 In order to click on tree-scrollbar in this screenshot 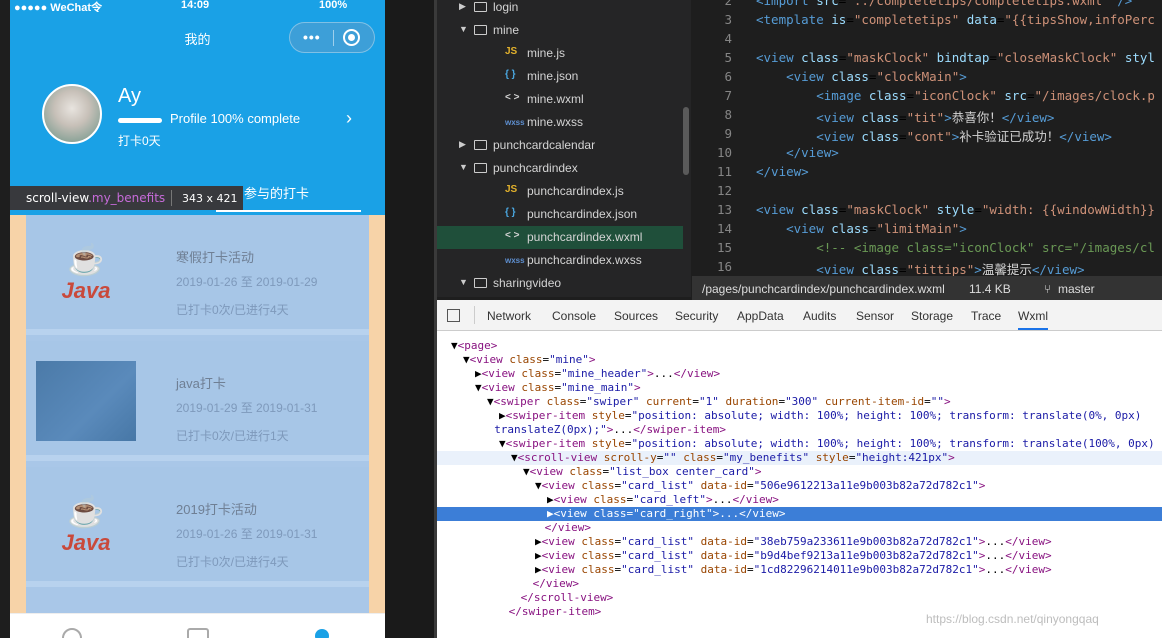, I will do `click(686, 141)`.